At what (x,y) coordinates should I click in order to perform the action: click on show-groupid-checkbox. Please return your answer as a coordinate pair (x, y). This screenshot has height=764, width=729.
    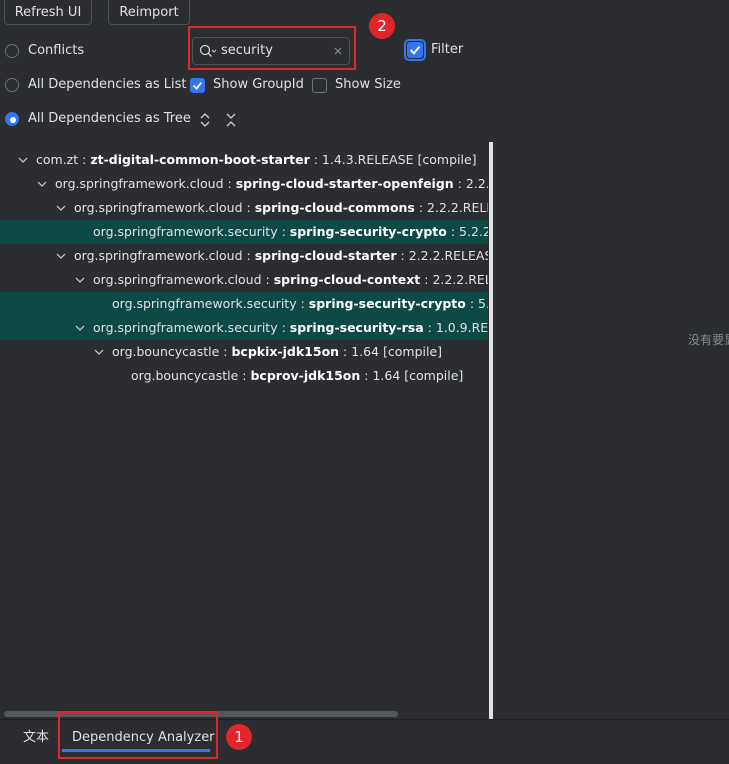
    Looking at the image, I should click on (197, 85).